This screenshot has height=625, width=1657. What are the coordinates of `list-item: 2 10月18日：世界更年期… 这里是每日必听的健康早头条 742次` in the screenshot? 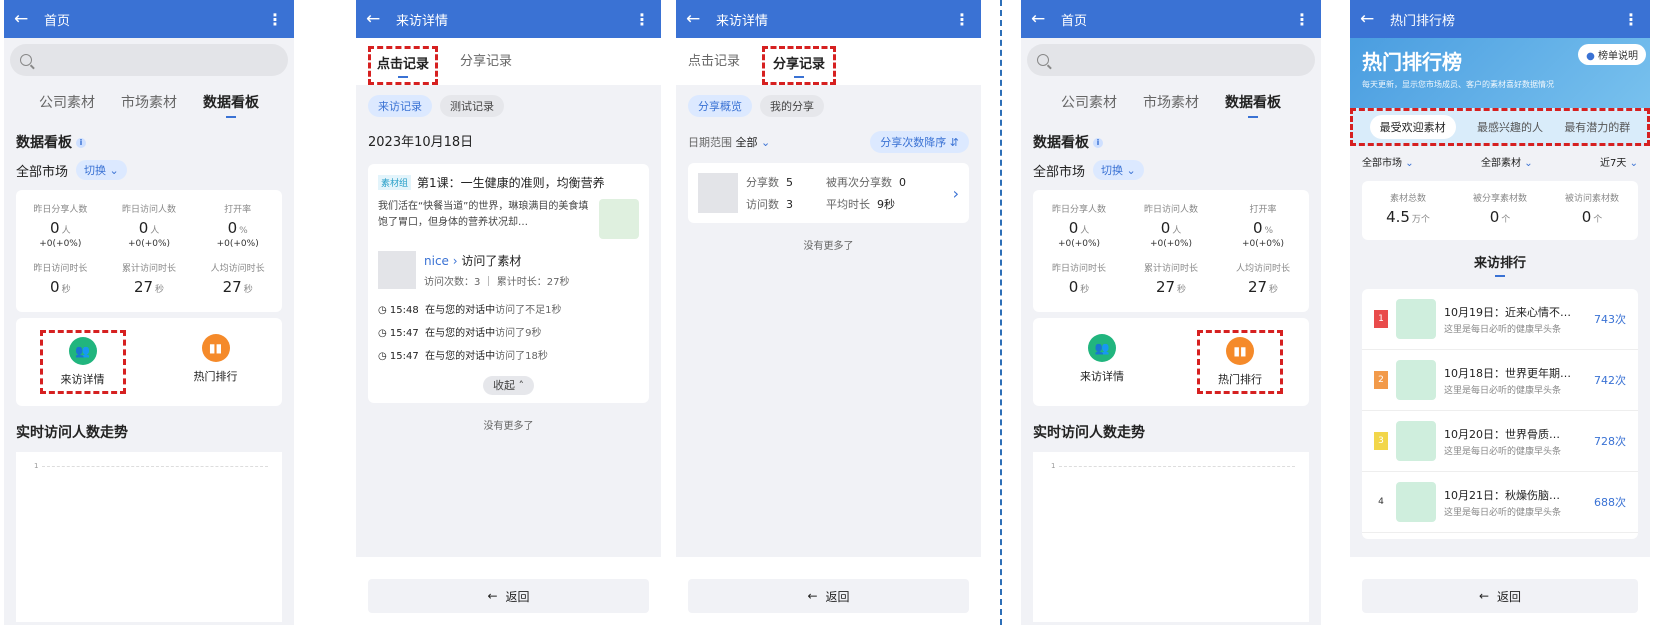 It's located at (1500, 380).